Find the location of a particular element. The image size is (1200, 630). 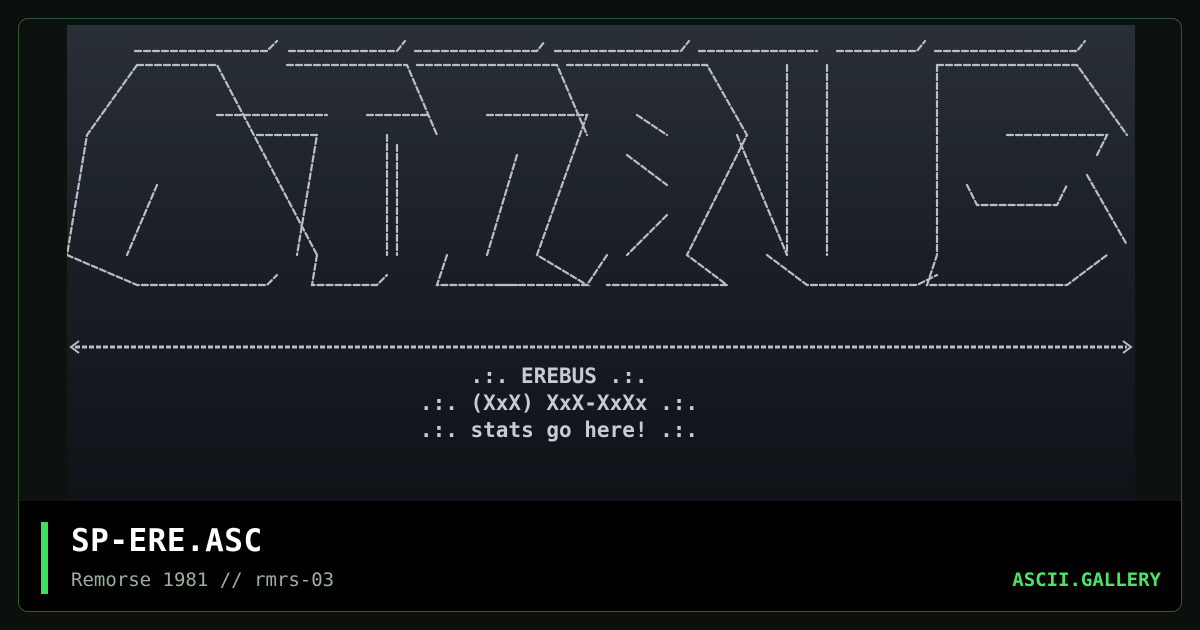

info-line-1: .:. EREBUS .:. is located at coordinates (558, 376).